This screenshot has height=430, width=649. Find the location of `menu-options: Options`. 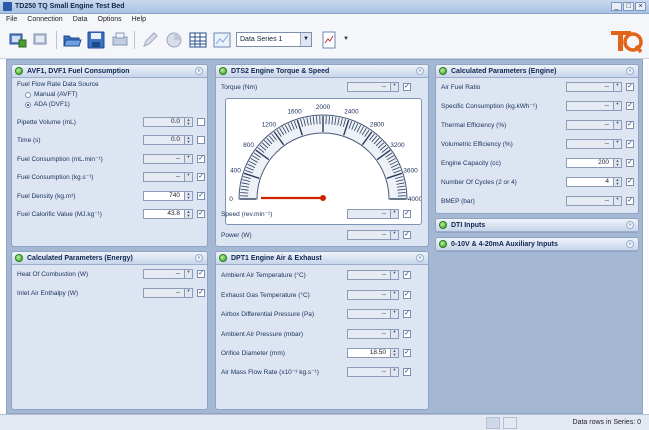

menu-options: Options is located at coordinates (110, 19).